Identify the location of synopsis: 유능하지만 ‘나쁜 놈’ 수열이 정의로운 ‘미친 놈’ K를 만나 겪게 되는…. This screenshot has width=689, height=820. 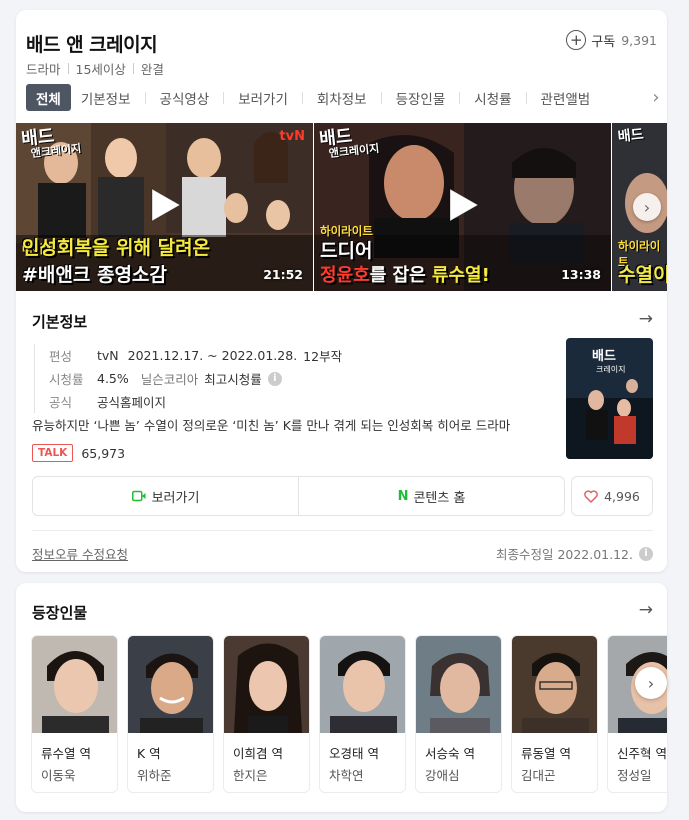
(271, 425).